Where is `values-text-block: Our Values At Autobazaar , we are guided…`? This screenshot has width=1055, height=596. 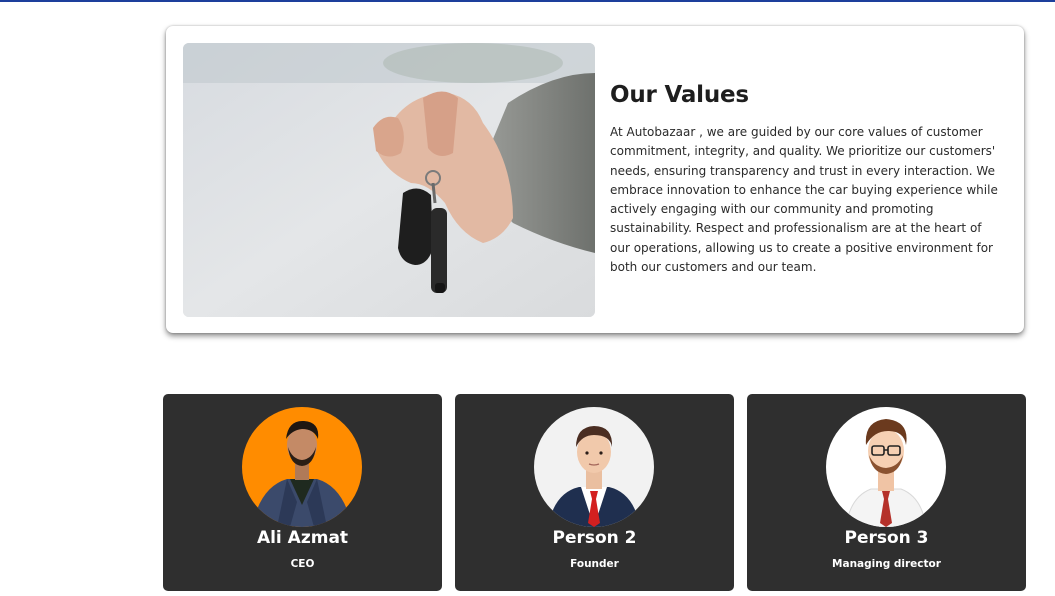
values-text-block: Our Values At Autobazaar , we are guided… is located at coordinates (807, 179).